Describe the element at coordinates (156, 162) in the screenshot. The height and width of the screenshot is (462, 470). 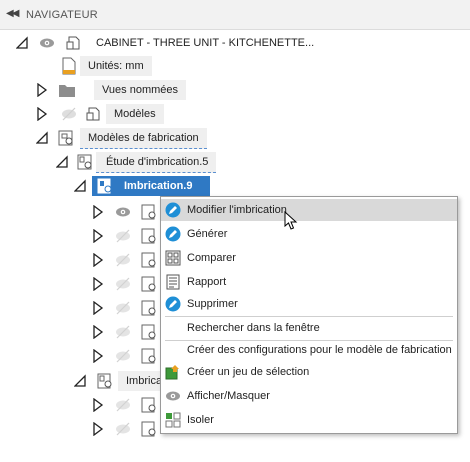
I see `tree-label-nesting-study: Étude d'imbrication.5` at that location.